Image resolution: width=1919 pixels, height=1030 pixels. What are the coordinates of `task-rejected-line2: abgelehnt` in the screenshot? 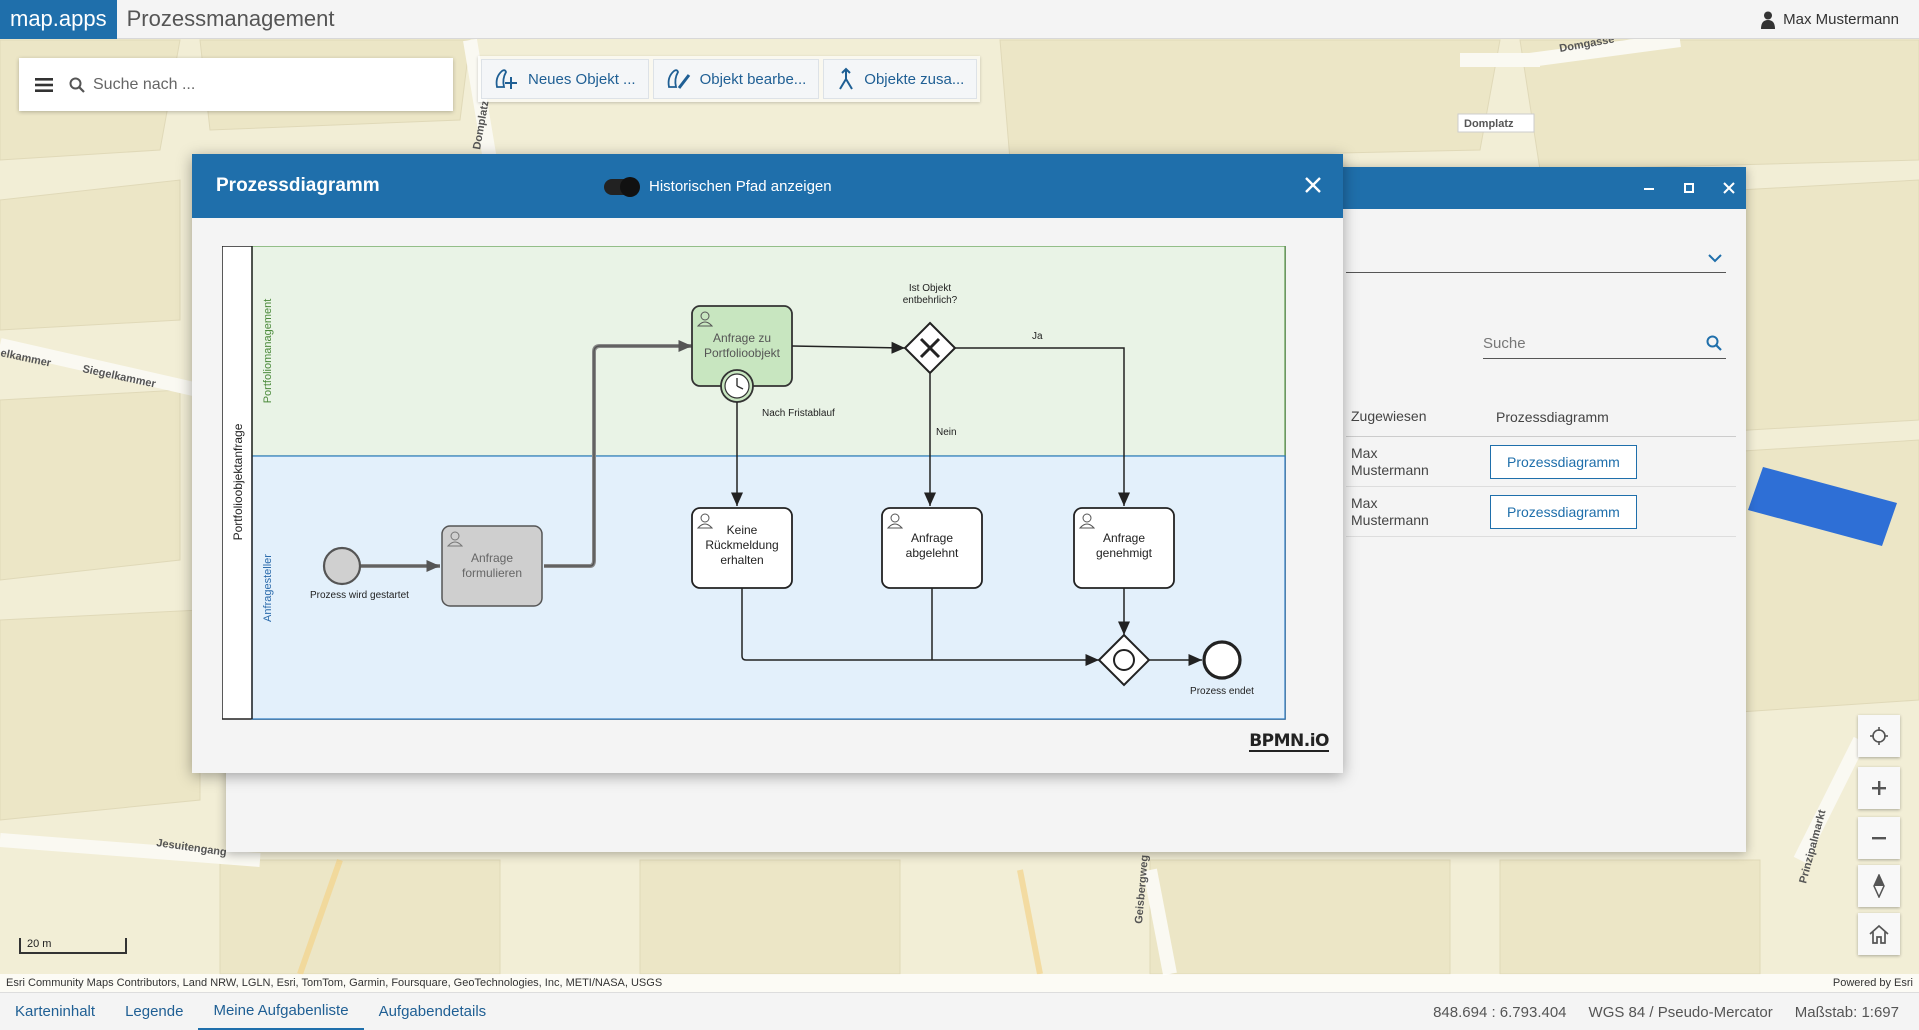 It's located at (932, 553).